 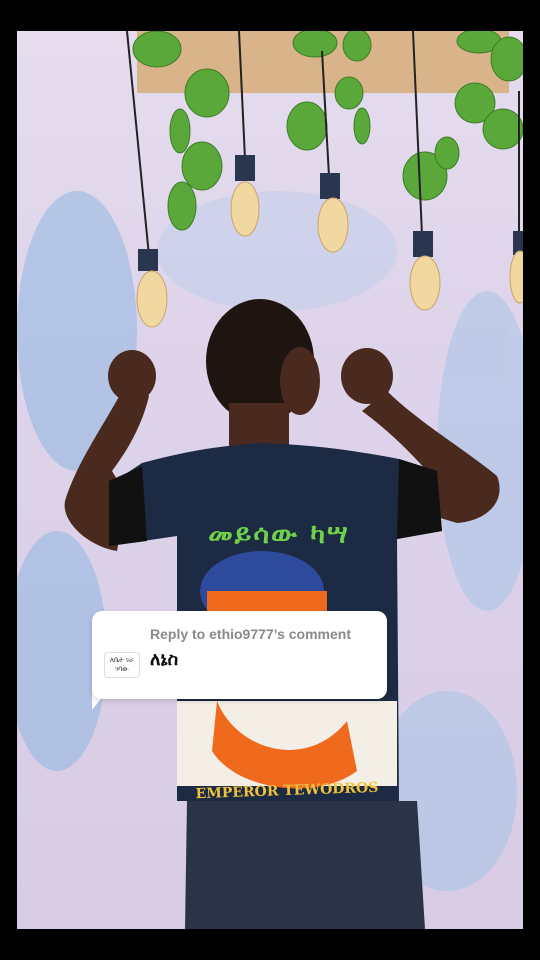 What do you see at coordinates (279, 534) in the screenshot?
I see `shirt-chest-text: መይሳው ካሣ` at bounding box center [279, 534].